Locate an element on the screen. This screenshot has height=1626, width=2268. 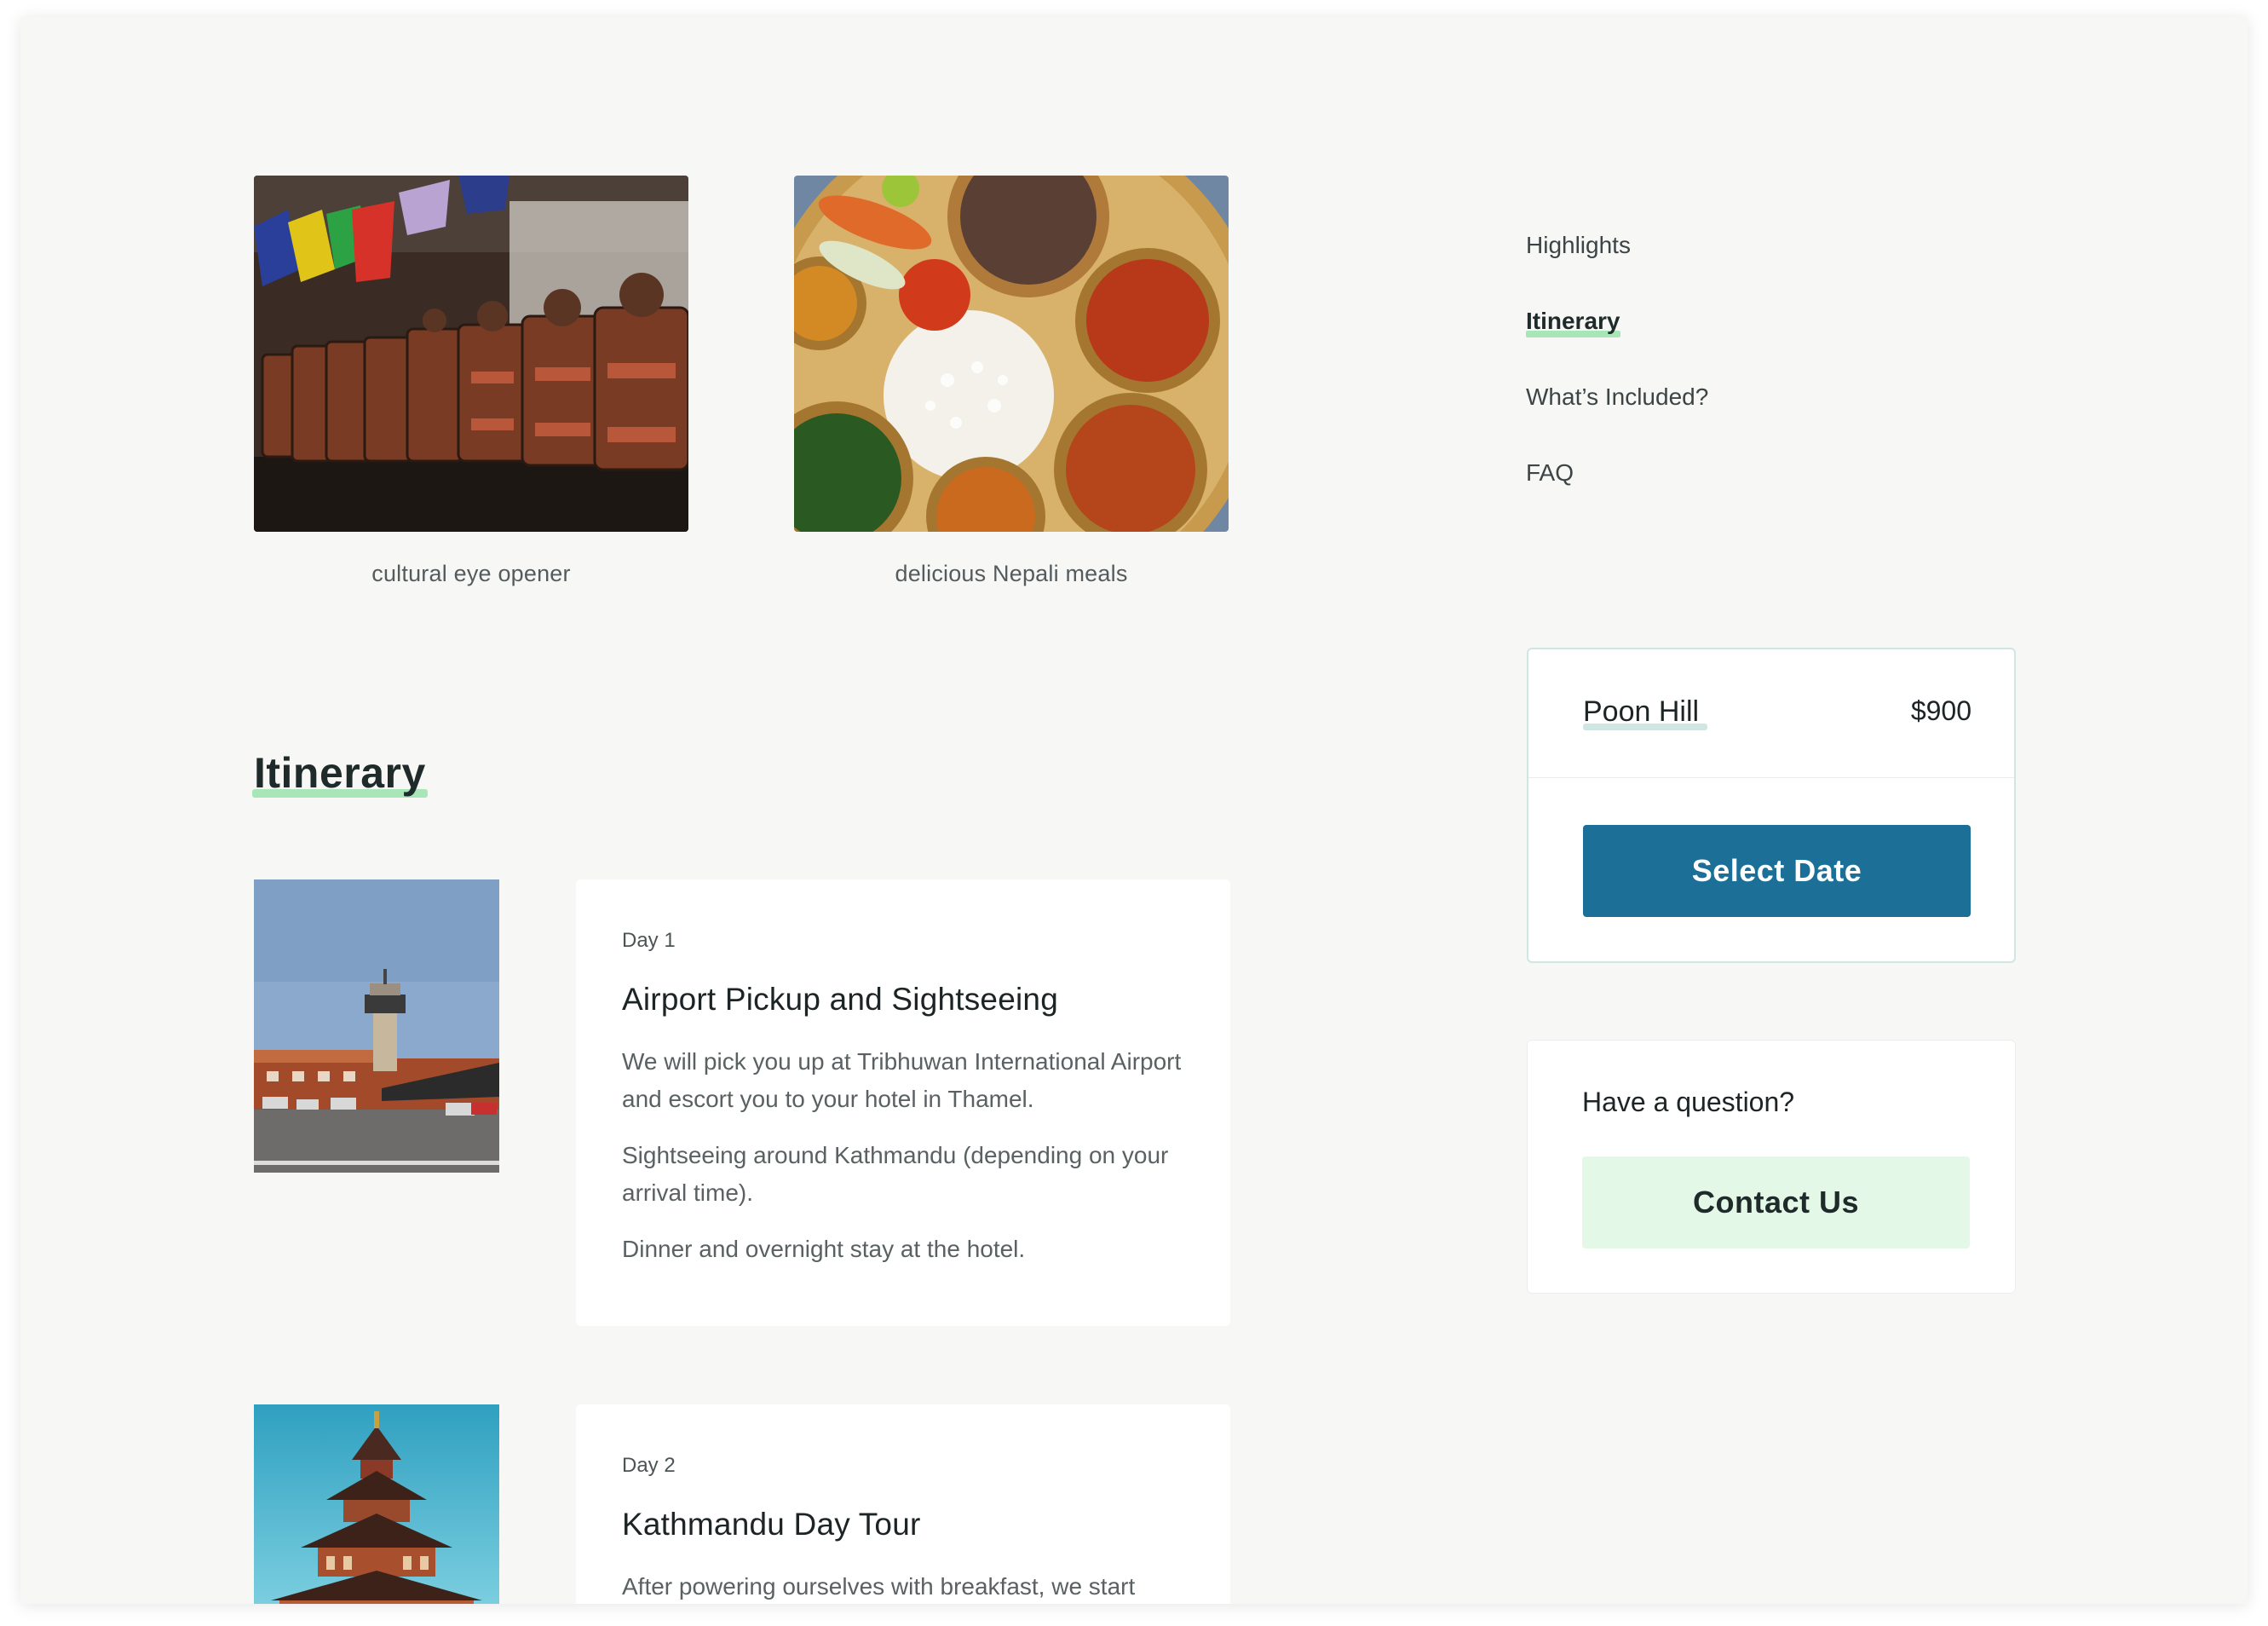
day-description: Dinner and overnight stay at the hotel. is located at coordinates (824, 1249).